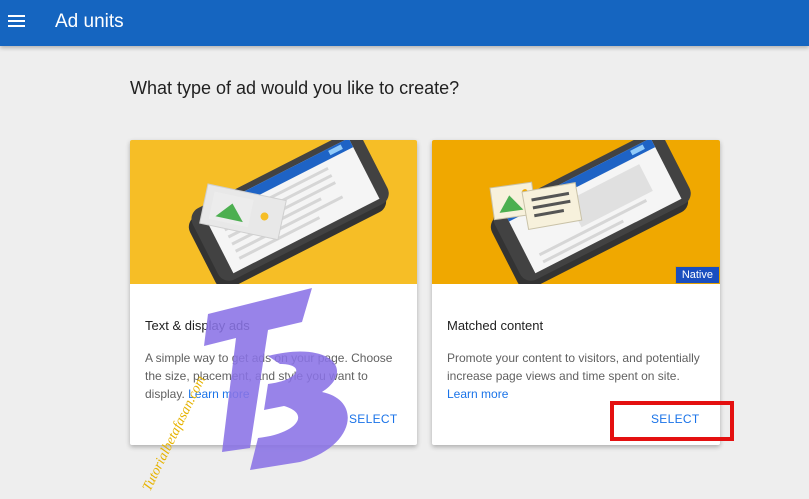 The height and width of the screenshot is (499, 809). Describe the element at coordinates (576, 212) in the screenshot. I see `matched-content-illustration: Native` at that location.